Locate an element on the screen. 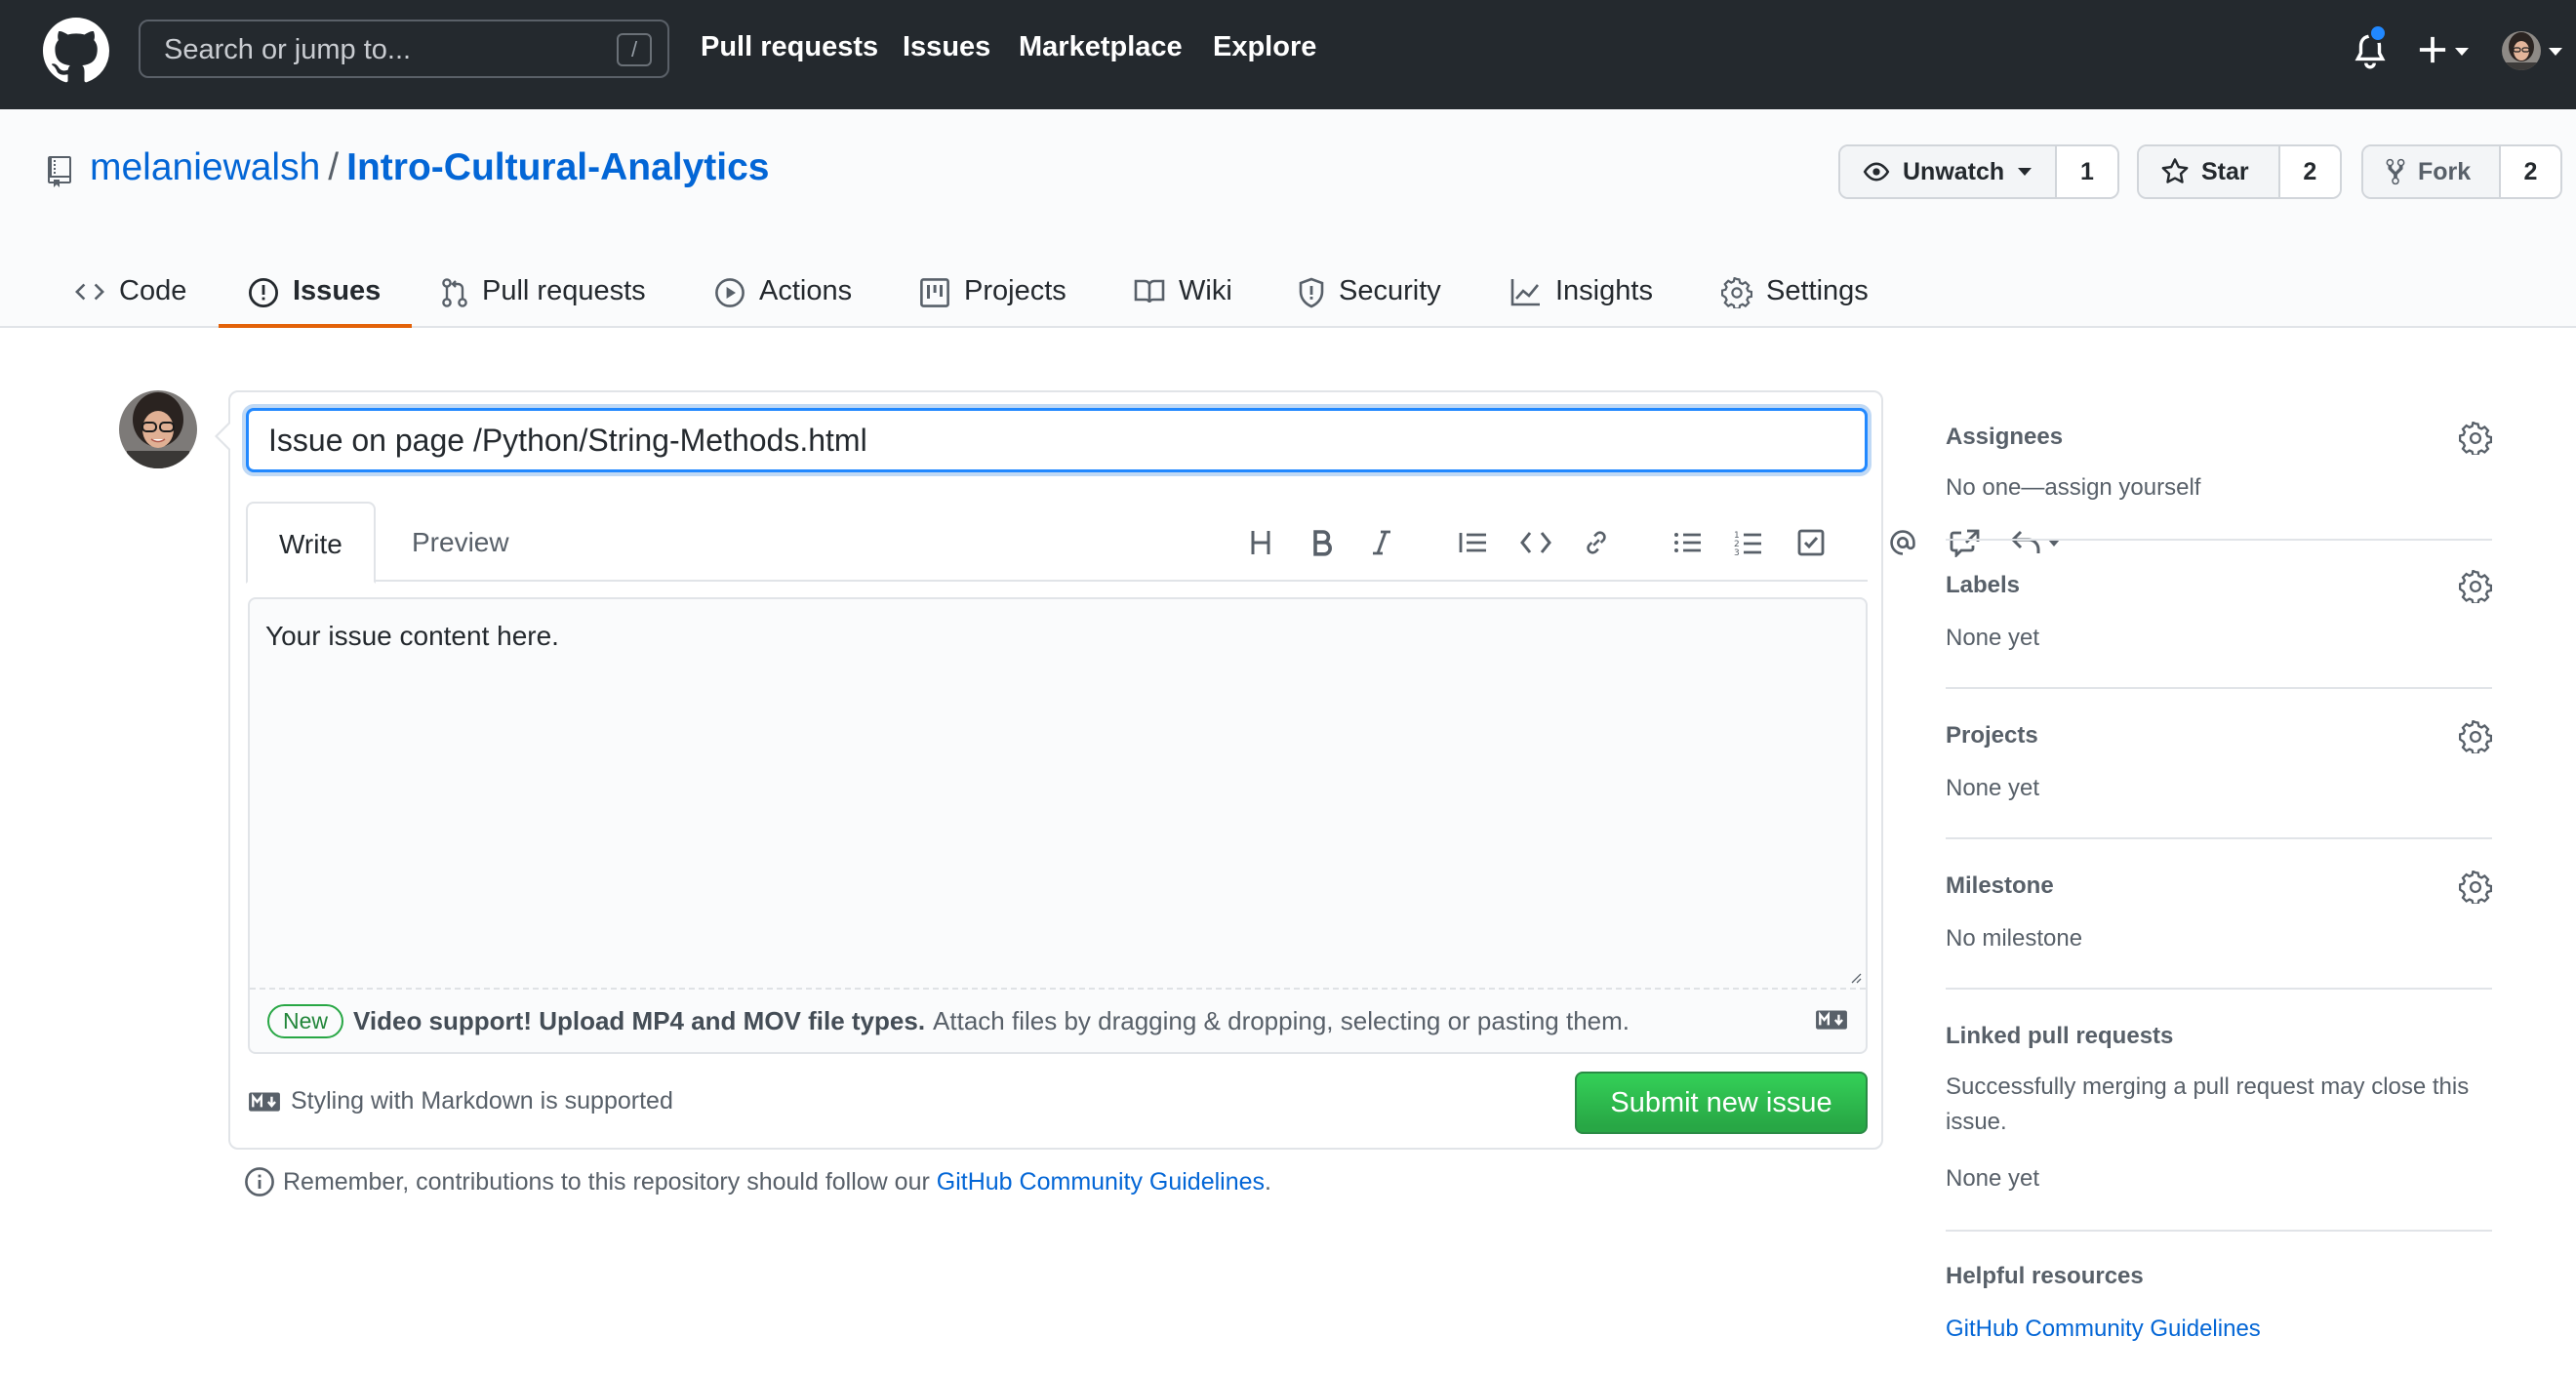  milestone-value: No milestone is located at coordinates (2014, 938).